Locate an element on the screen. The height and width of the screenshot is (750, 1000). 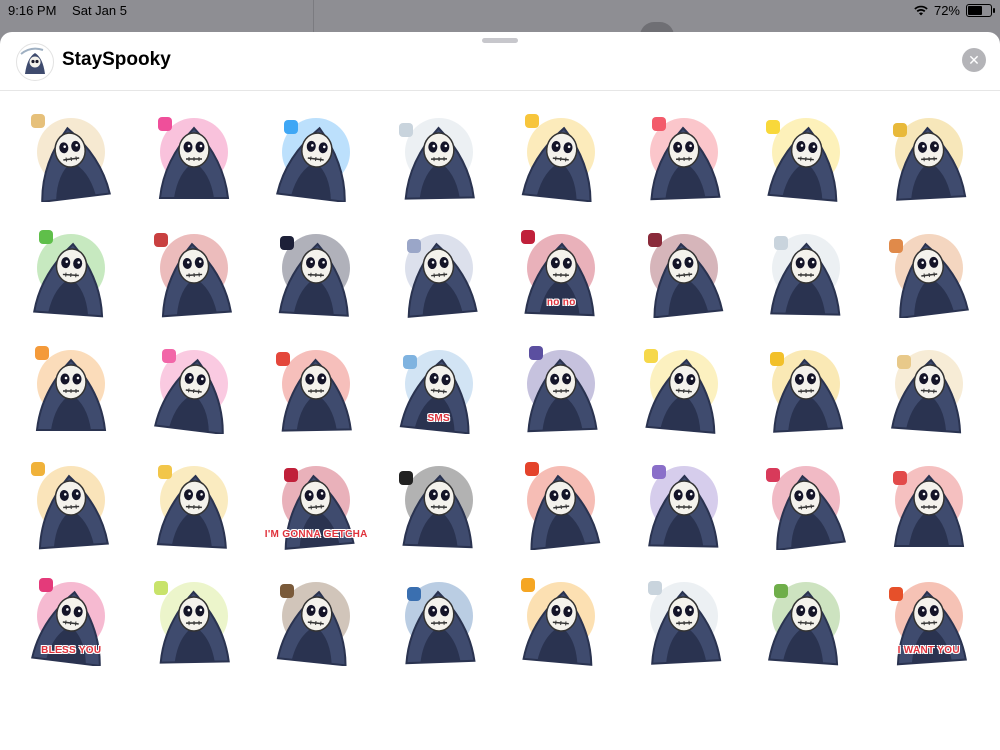
reaper-moon-cookies-icon is located at coordinates (439, 616).